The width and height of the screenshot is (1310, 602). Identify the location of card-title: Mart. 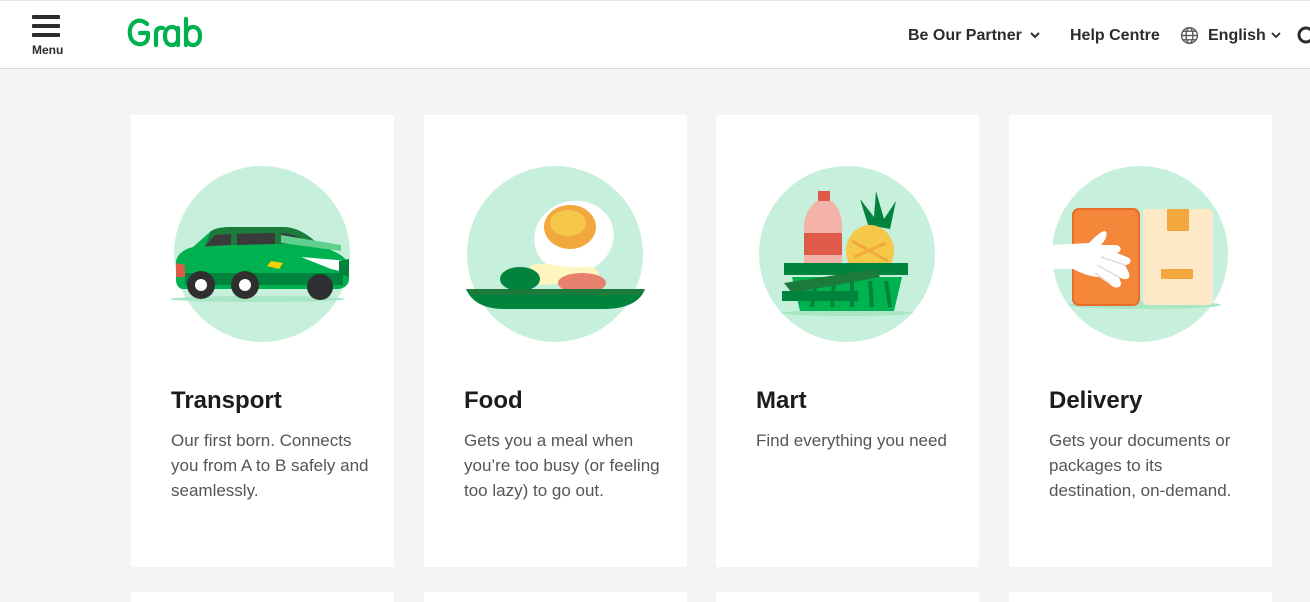
(781, 400).